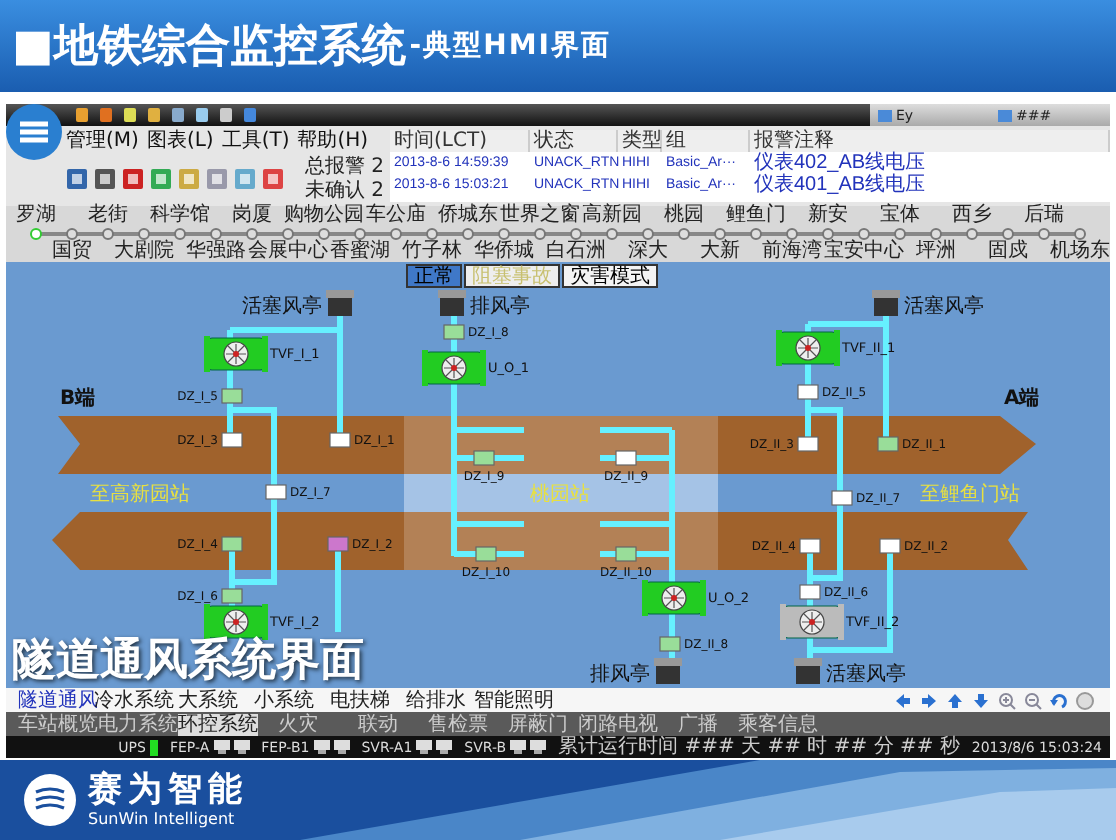 The image size is (1116, 840). What do you see at coordinates (432, 252) in the screenshot?
I see `station-name: 竹子林` at bounding box center [432, 252].